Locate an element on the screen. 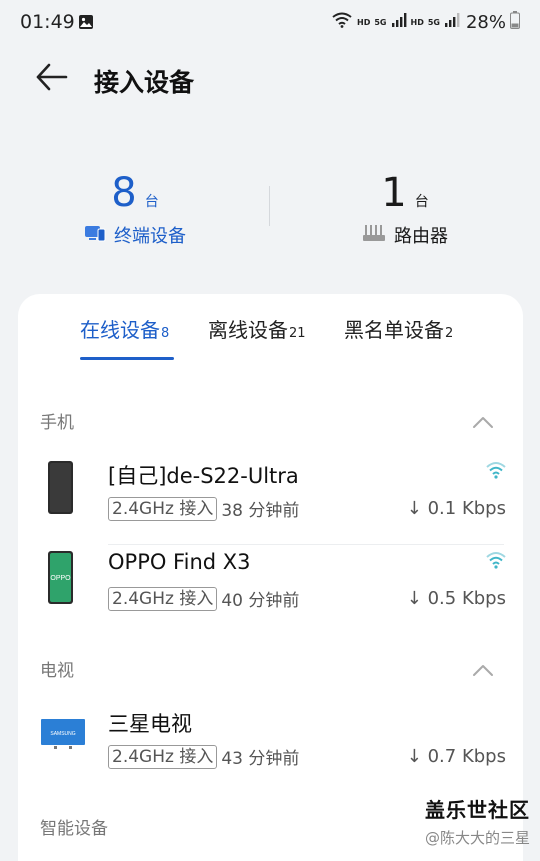 The height and width of the screenshot is (861, 540). battery-icon is located at coordinates (515, 22).